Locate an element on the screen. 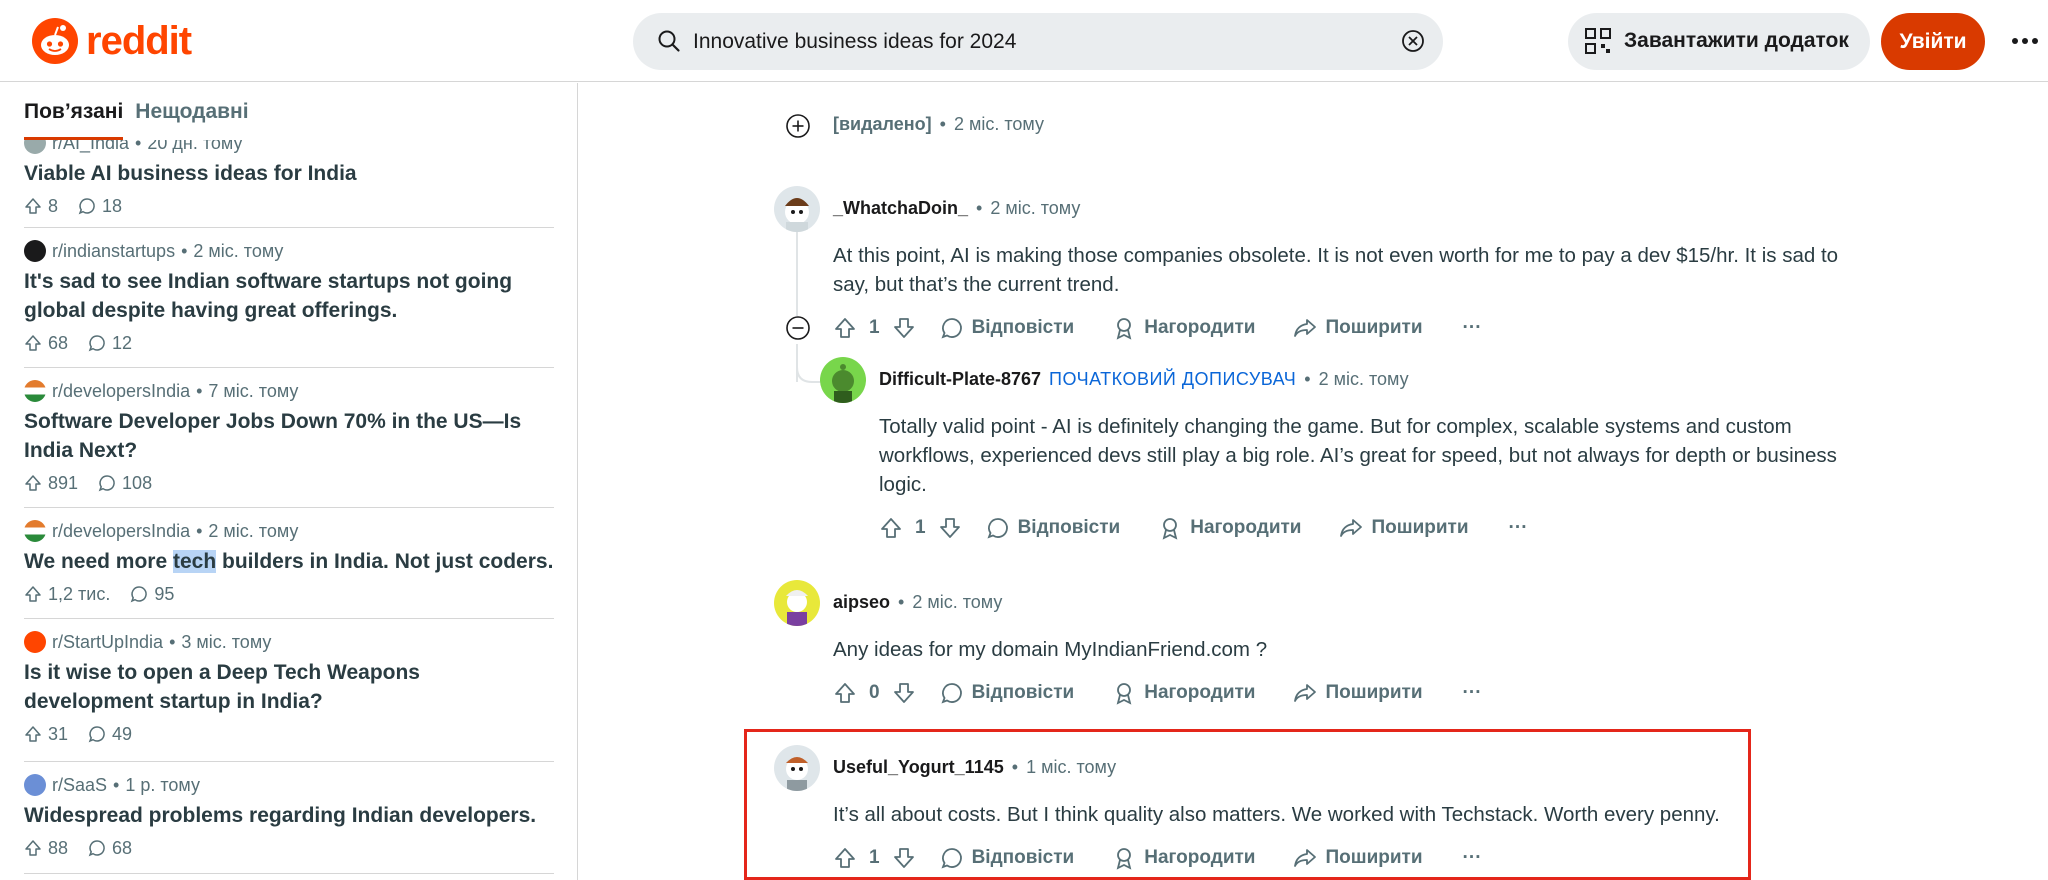 This screenshot has height=880, width=2048. vote-count: 1 is located at coordinates (920, 527).